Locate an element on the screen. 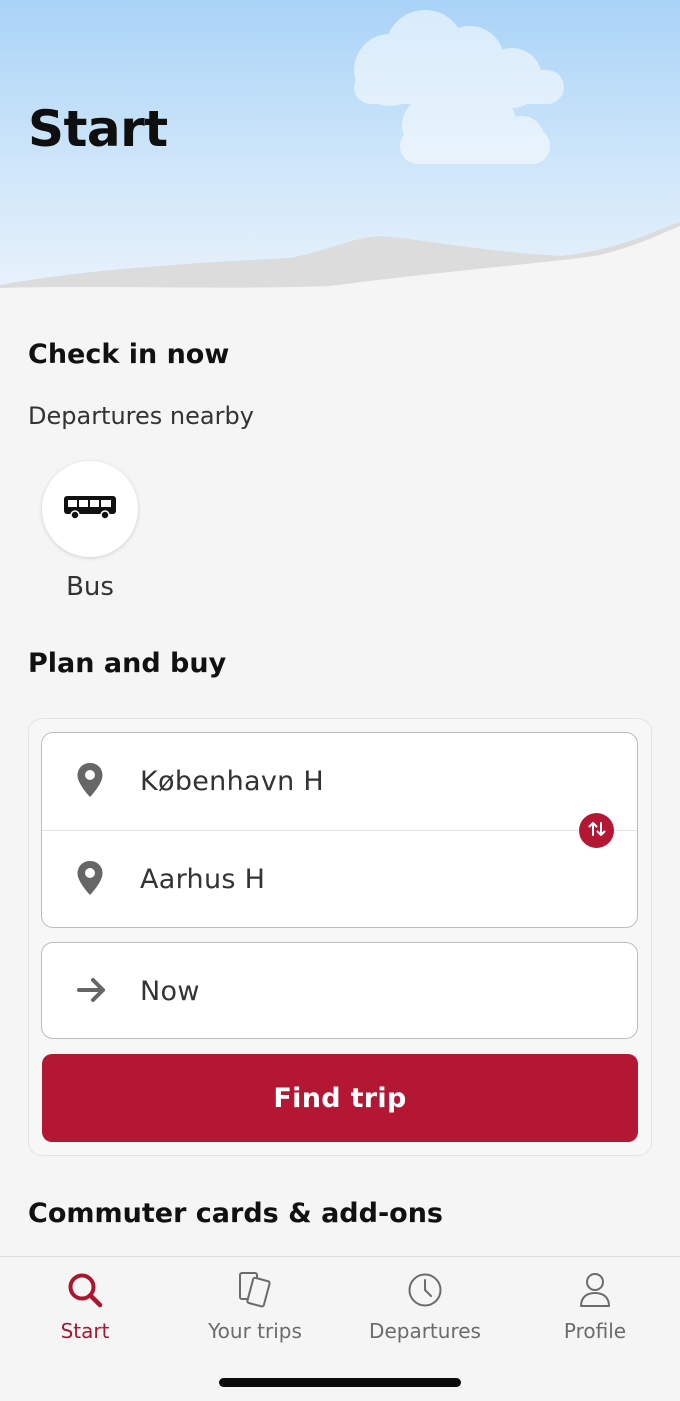  tab-start-label: Start is located at coordinates (85, 1331).